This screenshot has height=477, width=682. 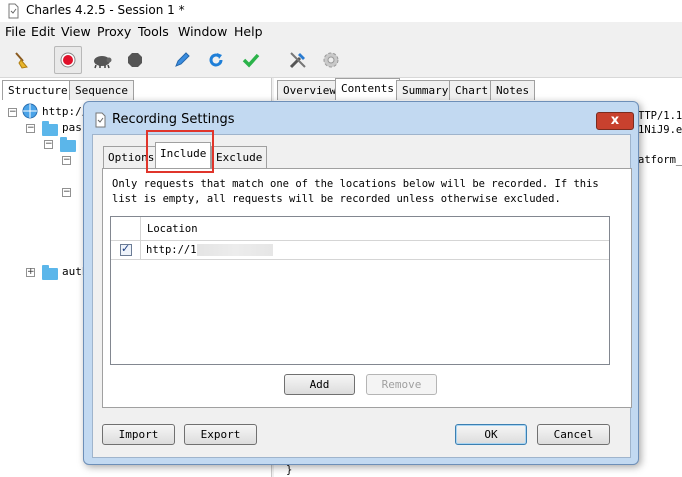 What do you see at coordinates (235, 250) in the screenshot?
I see `redacted-text` at bounding box center [235, 250].